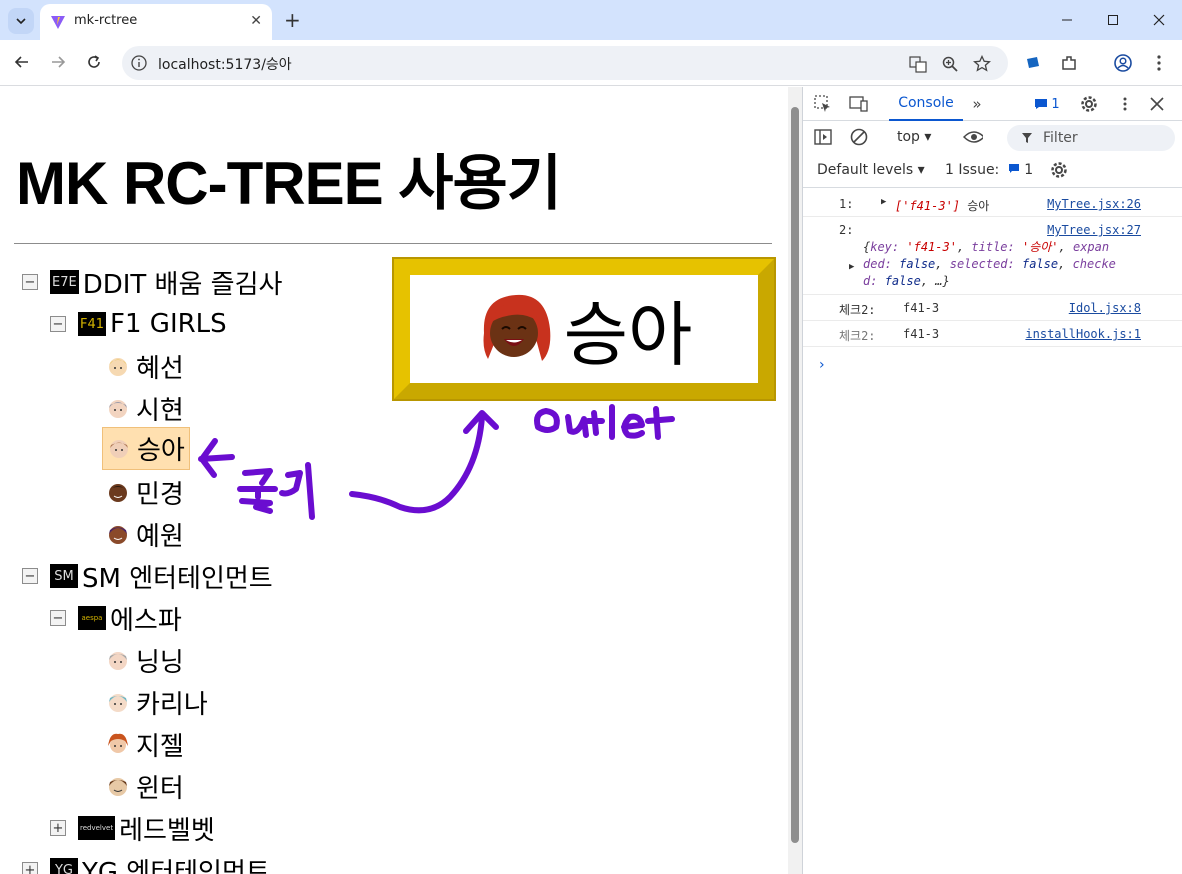 Image resolution: width=1182 pixels, height=874 pixels. I want to click on console-message: 1: ▶ ['f41-3'] 승아 MyTree.jsx:26, so click(992, 203).